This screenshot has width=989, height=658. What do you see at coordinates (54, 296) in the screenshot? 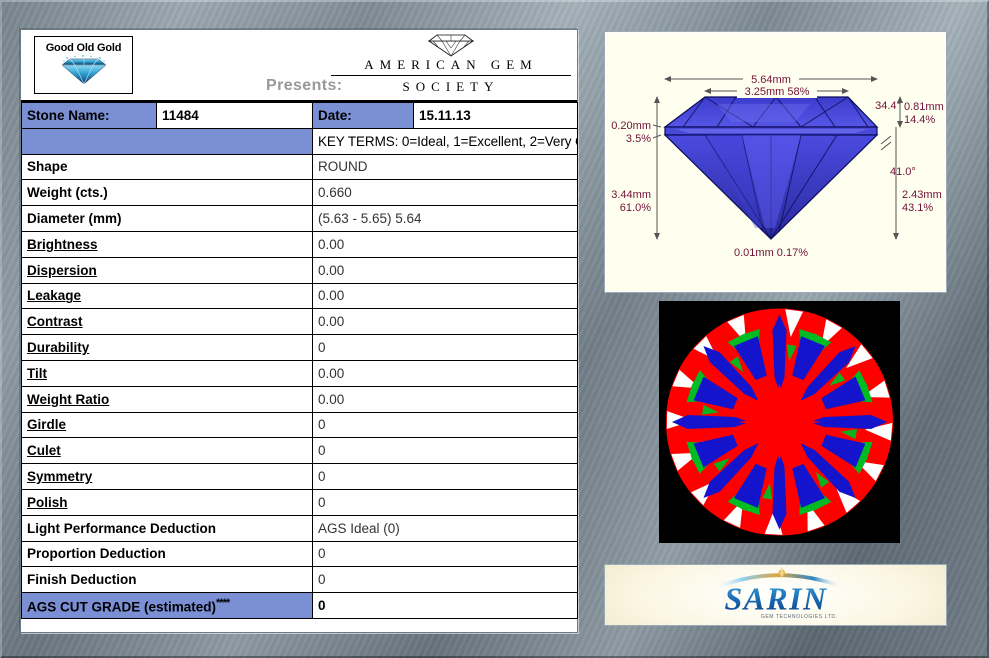
I see `spec-label-text: Leakage` at bounding box center [54, 296].